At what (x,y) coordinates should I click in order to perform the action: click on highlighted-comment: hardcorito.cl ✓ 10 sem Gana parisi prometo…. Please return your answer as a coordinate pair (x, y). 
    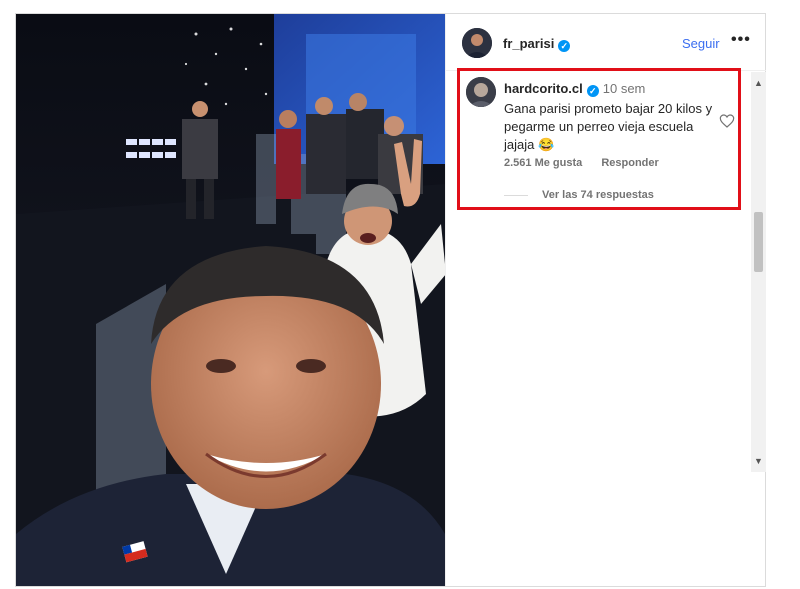
    Looking at the image, I should click on (599, 139).